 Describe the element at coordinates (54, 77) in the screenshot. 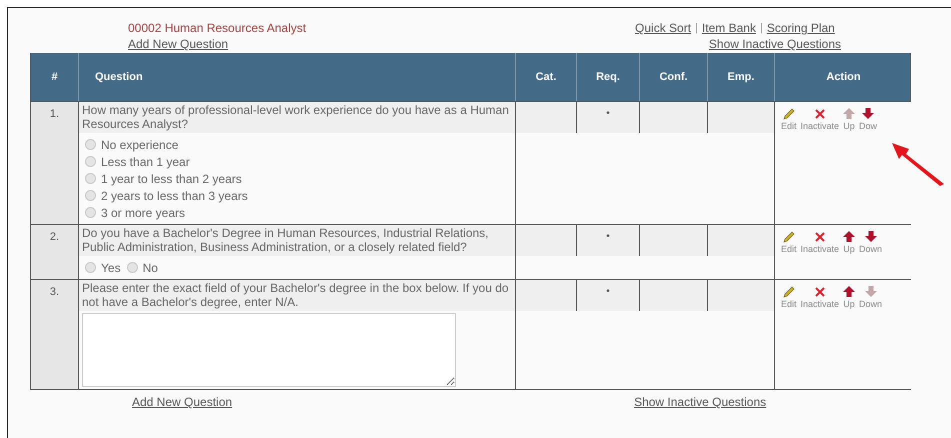

I see `column-header: #` at that location.